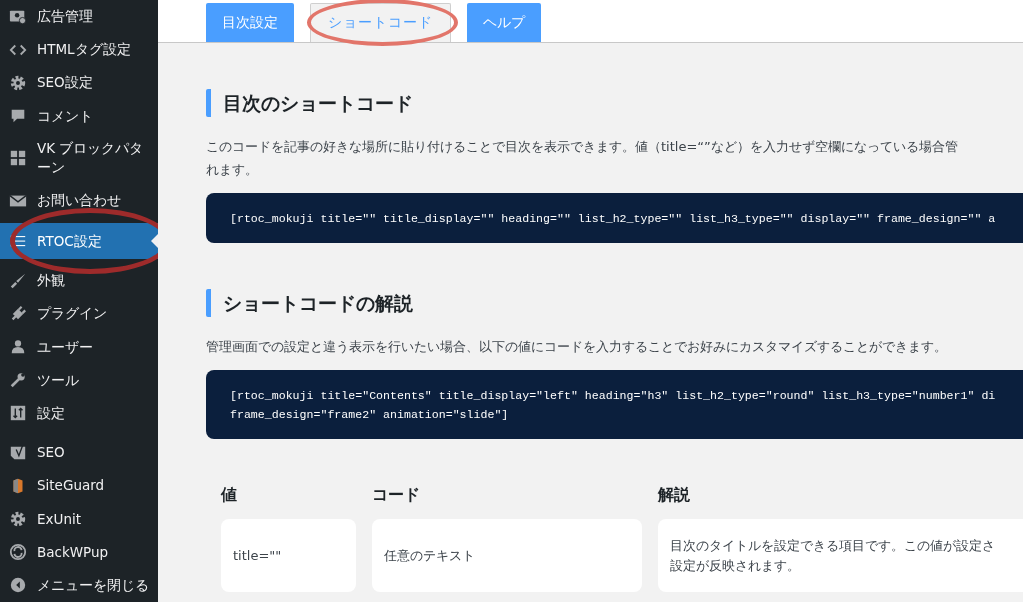 This screenshot has width=1023, height=602. I want to click on sidebar-item: ユーザー, so click(79, 347).